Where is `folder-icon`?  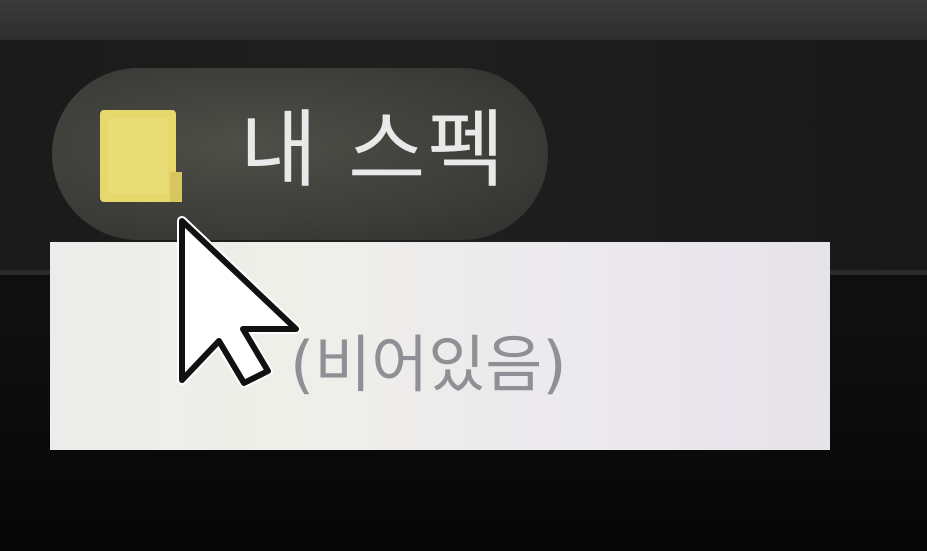
folder-icon is located at coordinates (141, 156).